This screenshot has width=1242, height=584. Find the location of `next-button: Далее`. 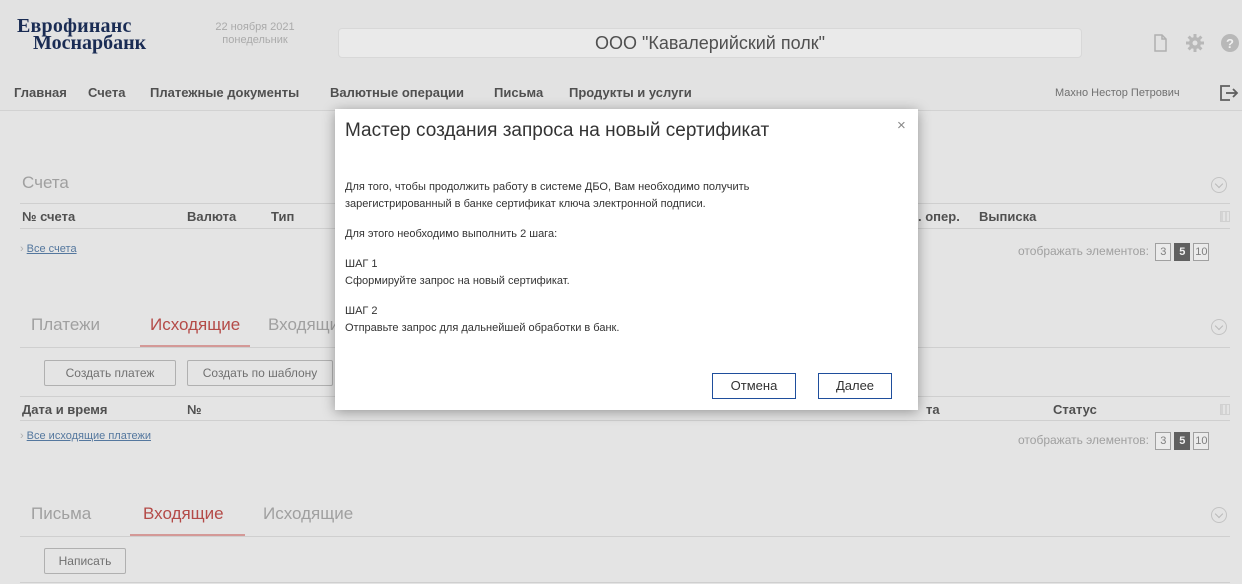

next-button: Далее is located at coordinates (855, 386).